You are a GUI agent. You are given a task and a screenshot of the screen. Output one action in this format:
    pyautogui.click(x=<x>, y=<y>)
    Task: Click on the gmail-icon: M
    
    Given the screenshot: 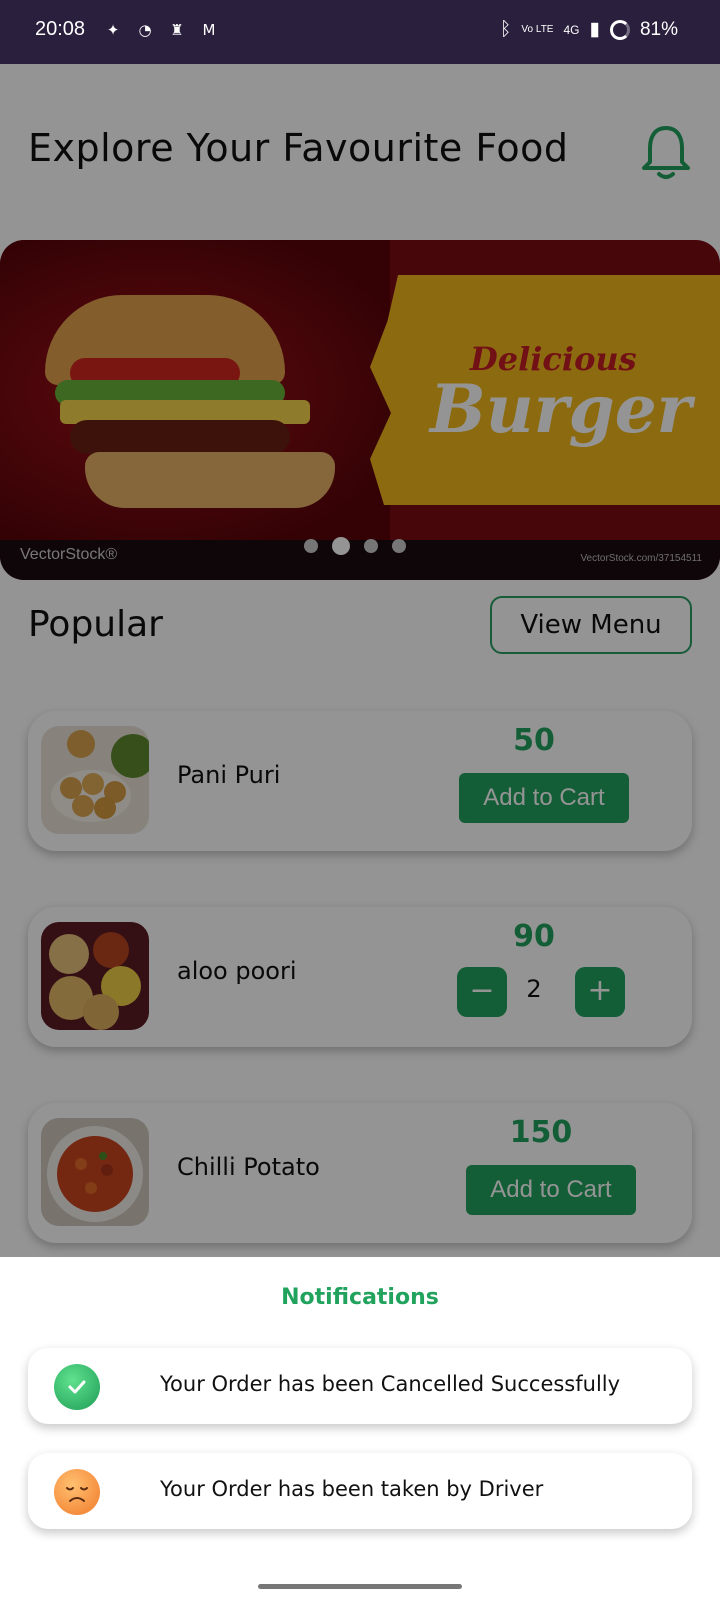 What is the action you would take?
    pyautogui.click(x=209, y=30)
    